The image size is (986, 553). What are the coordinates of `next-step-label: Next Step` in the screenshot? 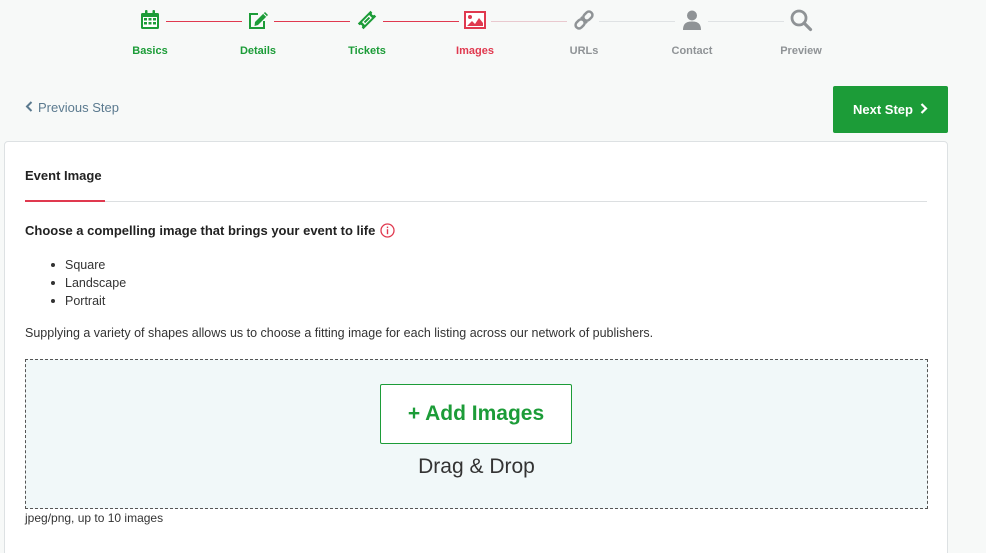 It's located at (883, 109).